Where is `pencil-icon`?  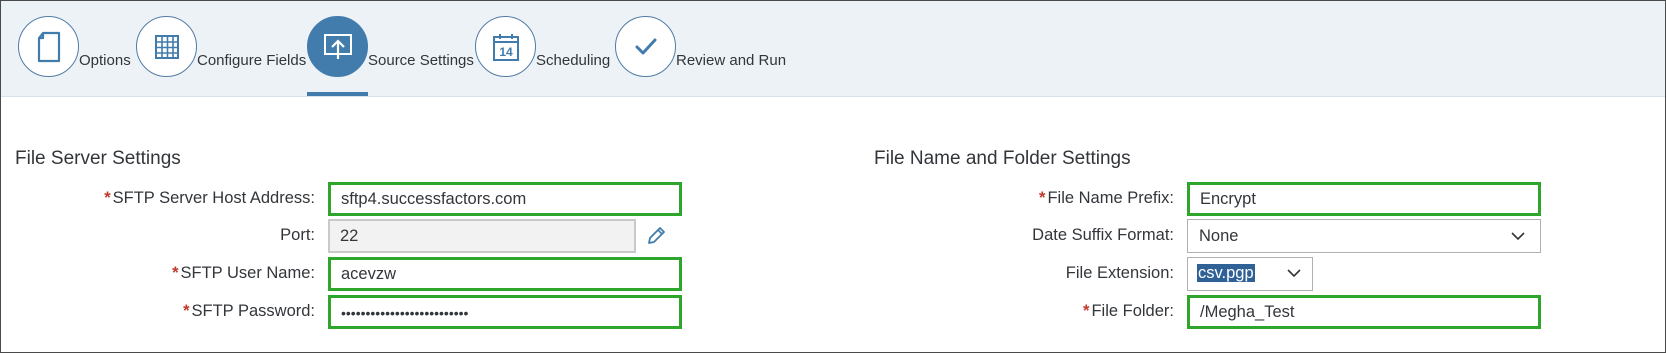
pencil-icon is located at coordinates (656, 236).